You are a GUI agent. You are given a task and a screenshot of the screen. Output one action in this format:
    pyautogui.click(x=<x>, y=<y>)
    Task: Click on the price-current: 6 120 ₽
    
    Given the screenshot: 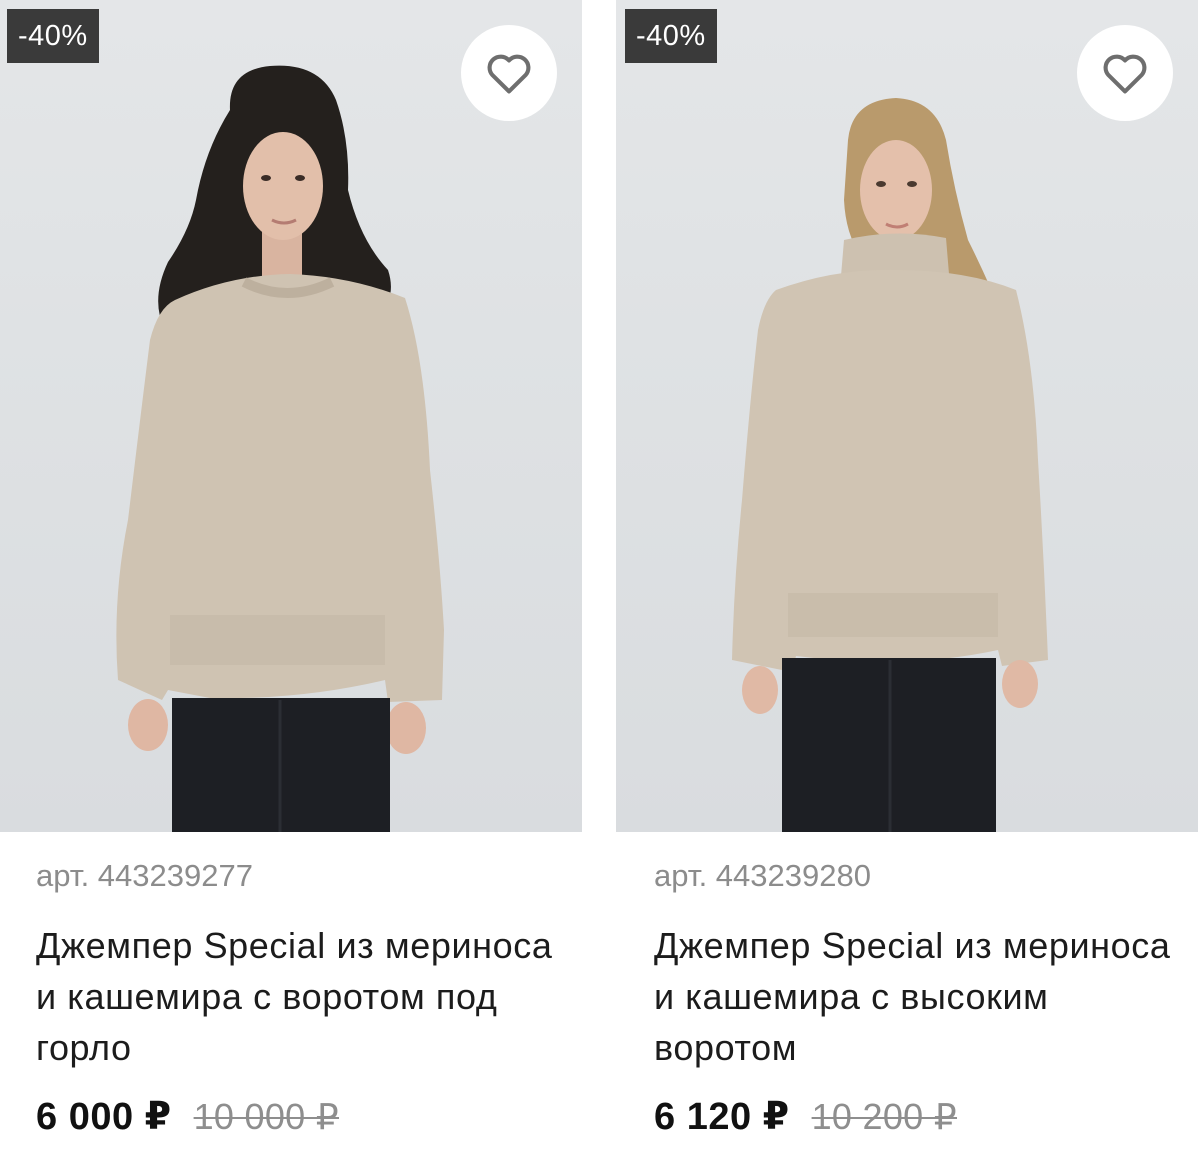 What is the action you would take?
    pyautogui.click(x=722, y=1117)
    